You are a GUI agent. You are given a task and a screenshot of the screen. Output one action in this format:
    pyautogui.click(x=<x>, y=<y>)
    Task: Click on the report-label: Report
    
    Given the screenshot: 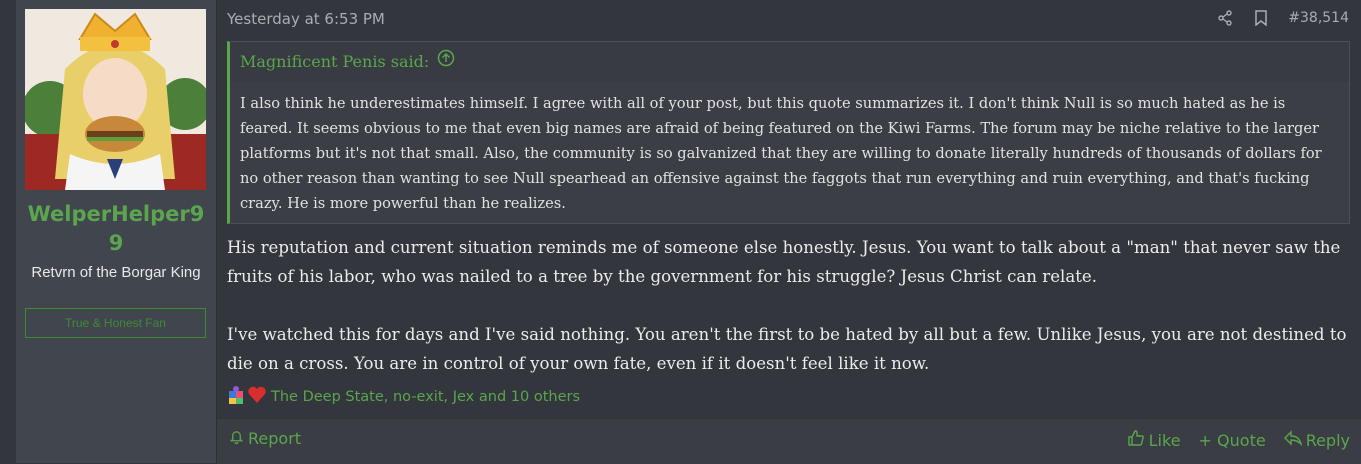 What is the action you would take?
    pyautogui.click(x=275, y=438)
    